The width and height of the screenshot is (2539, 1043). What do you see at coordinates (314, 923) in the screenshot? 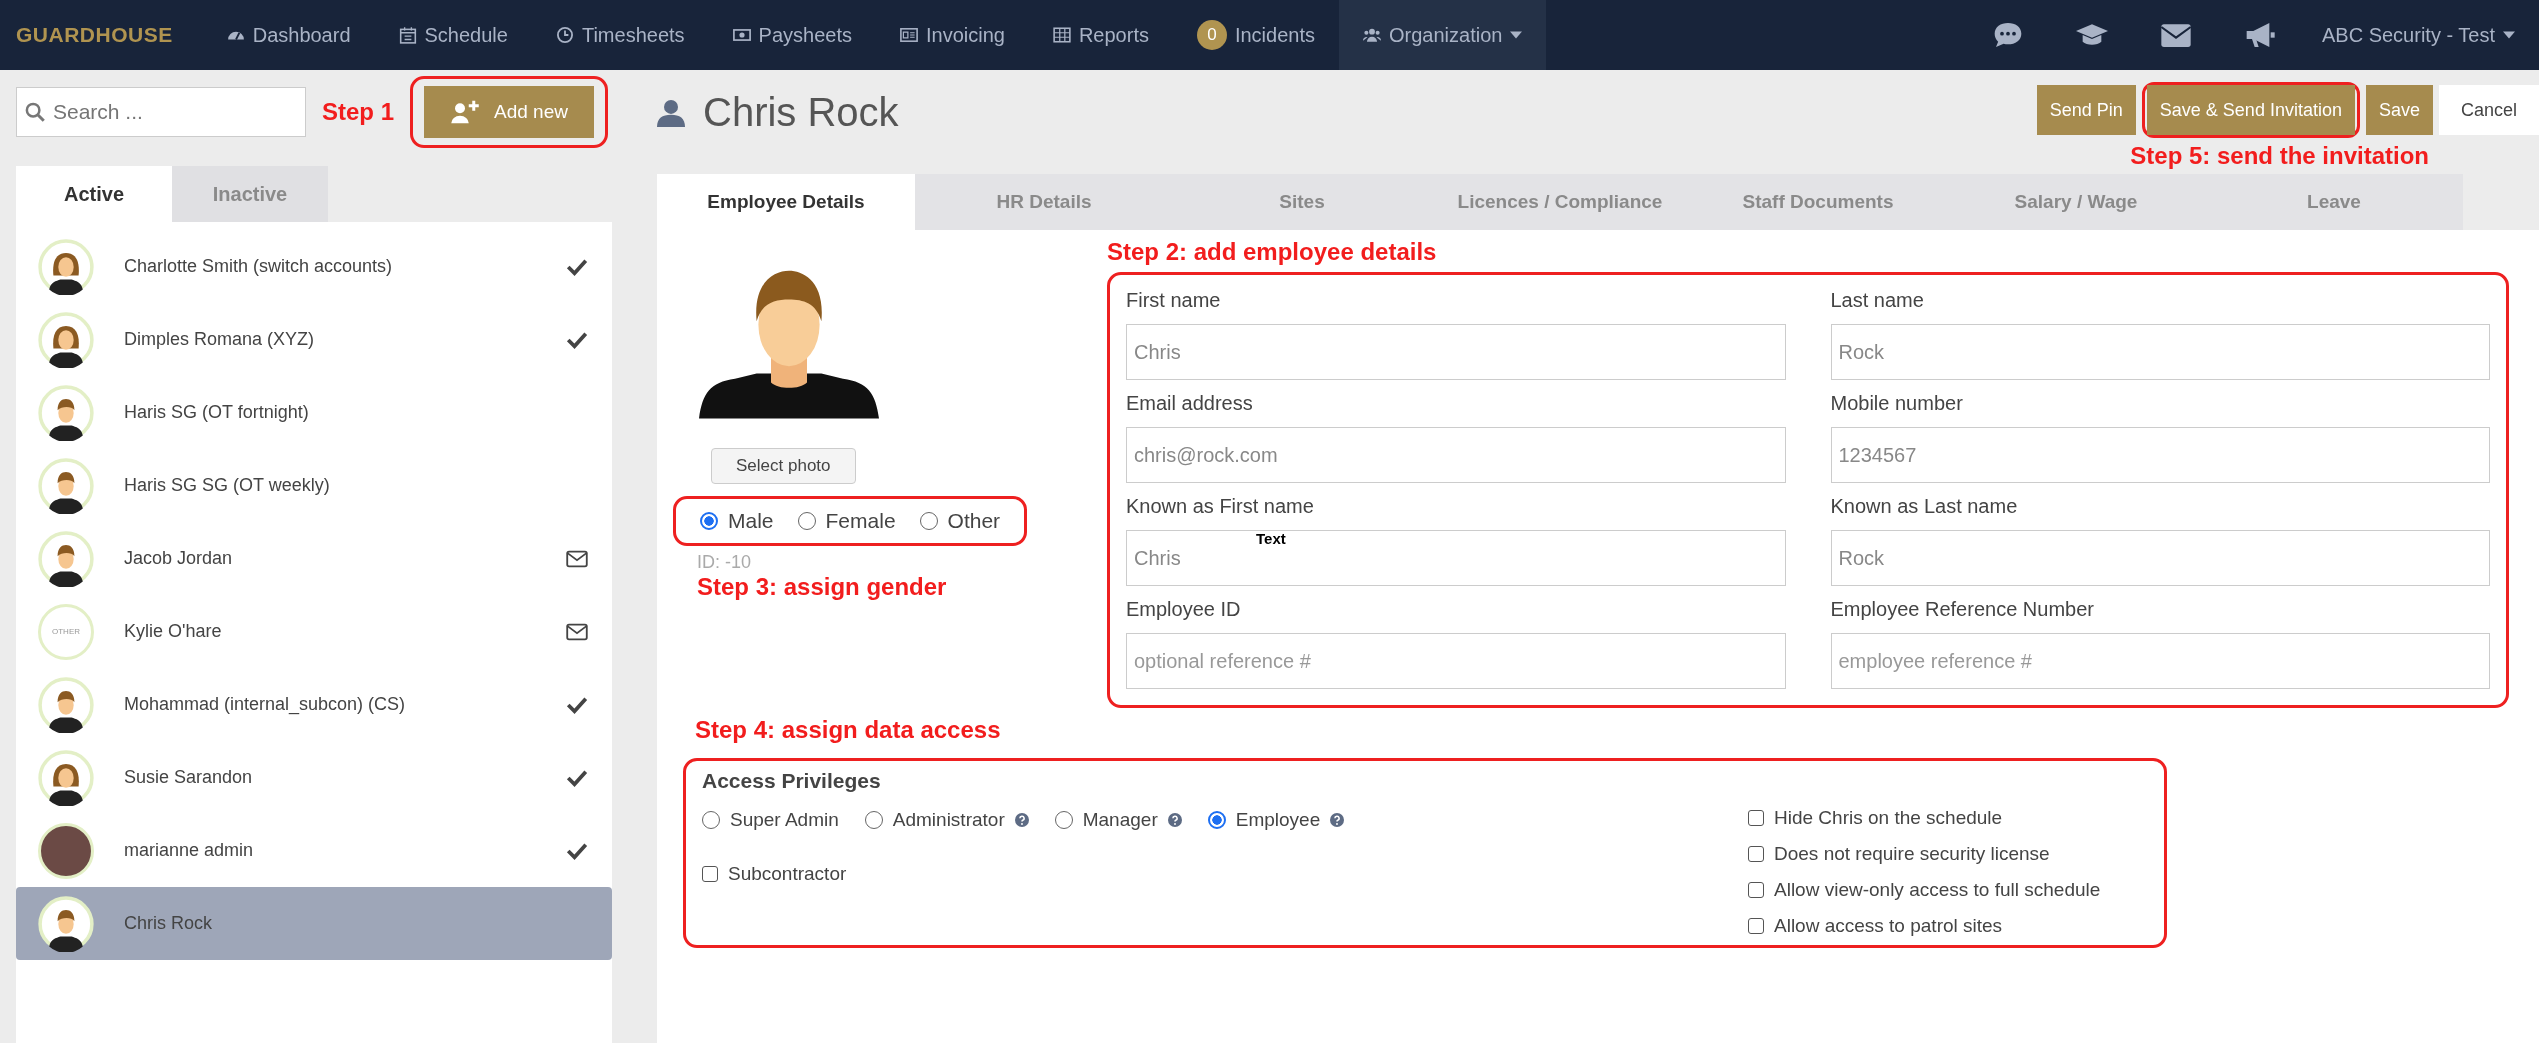
I see `person-row: Chris Rock` at bounding box center [314, 923].